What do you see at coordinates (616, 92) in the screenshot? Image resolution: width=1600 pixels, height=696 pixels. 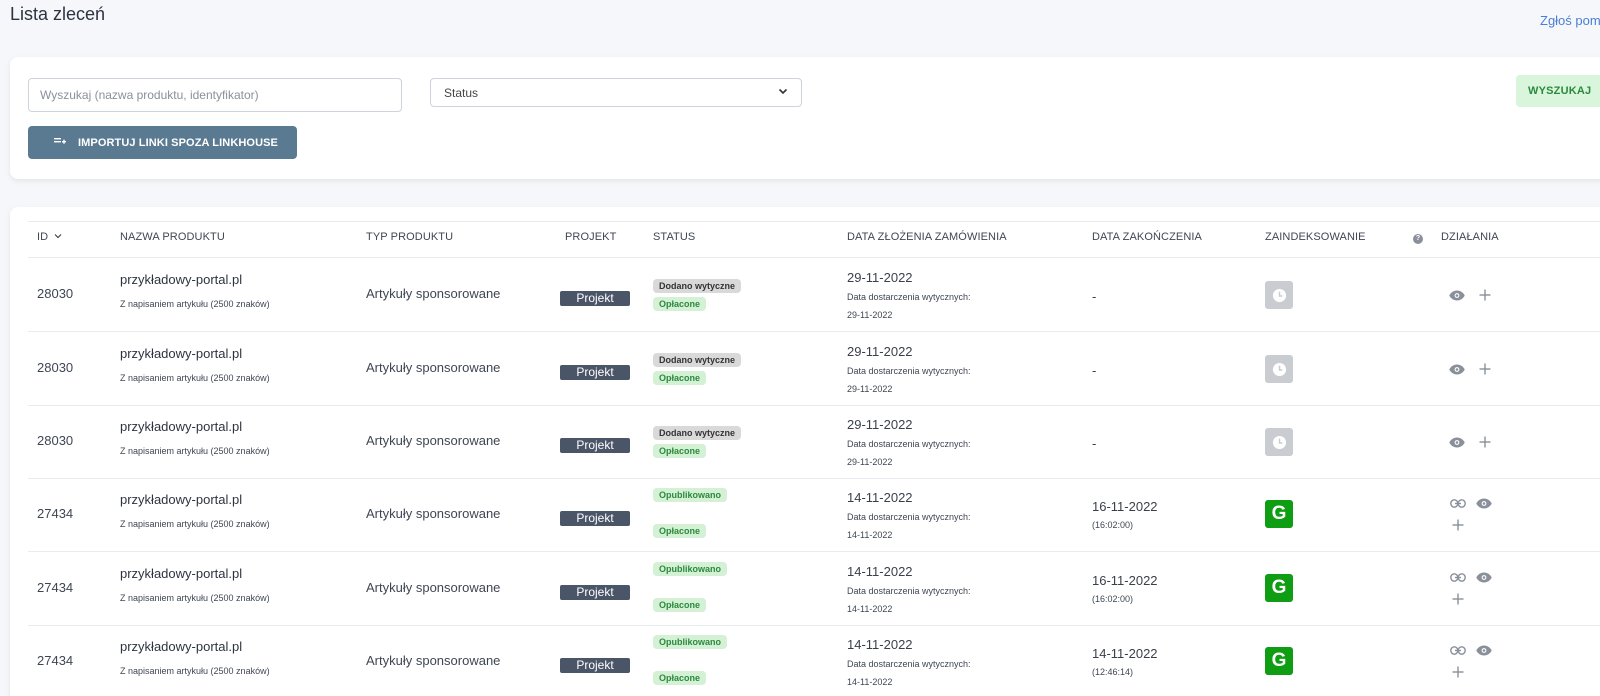 I see `status-select: Status` at bounding box center [616, 92].